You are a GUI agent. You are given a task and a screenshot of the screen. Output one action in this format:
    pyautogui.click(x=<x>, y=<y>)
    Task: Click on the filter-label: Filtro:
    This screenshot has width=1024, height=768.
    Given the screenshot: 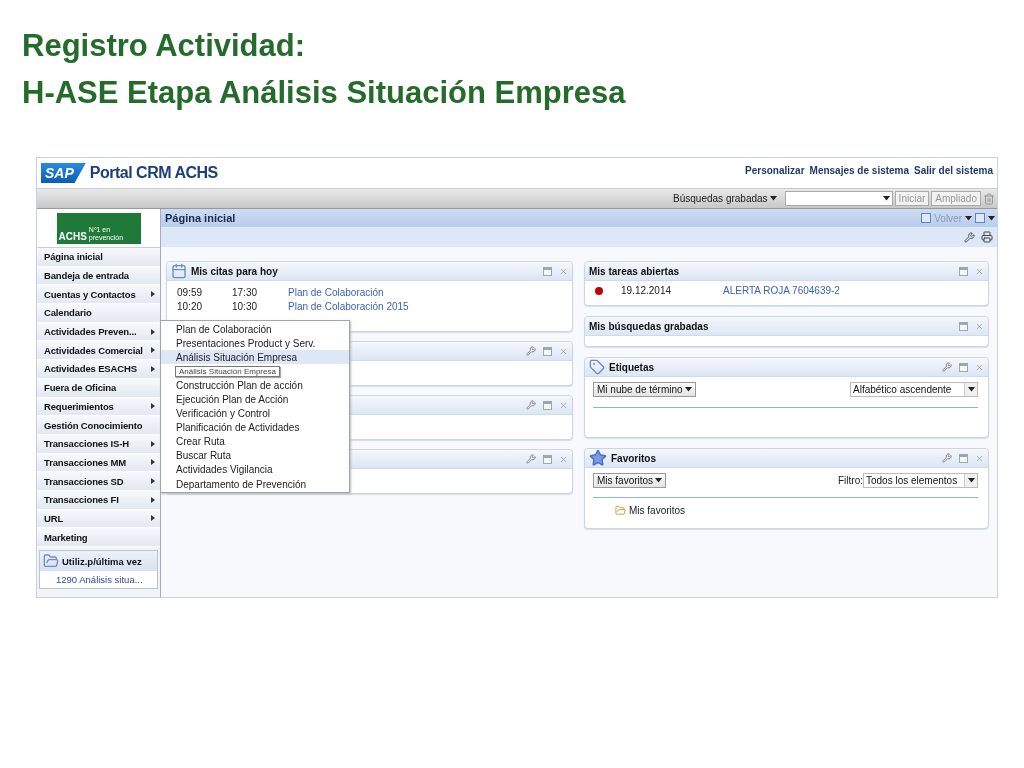 What is the action you would take?
    pyautogui.click(x=850, y=480)
    